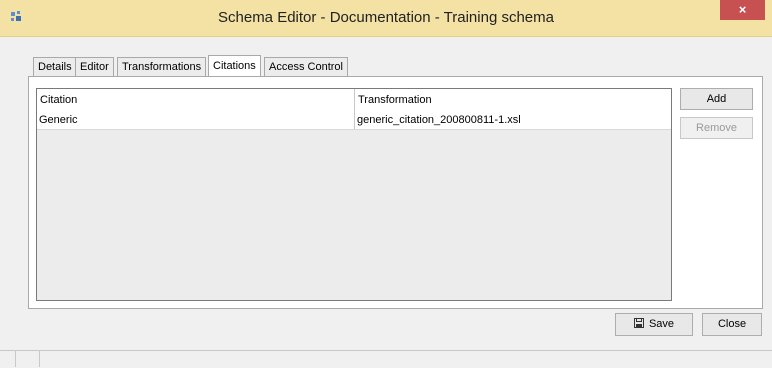  I want to click on cell-citation: Generic, so click(196, 120).